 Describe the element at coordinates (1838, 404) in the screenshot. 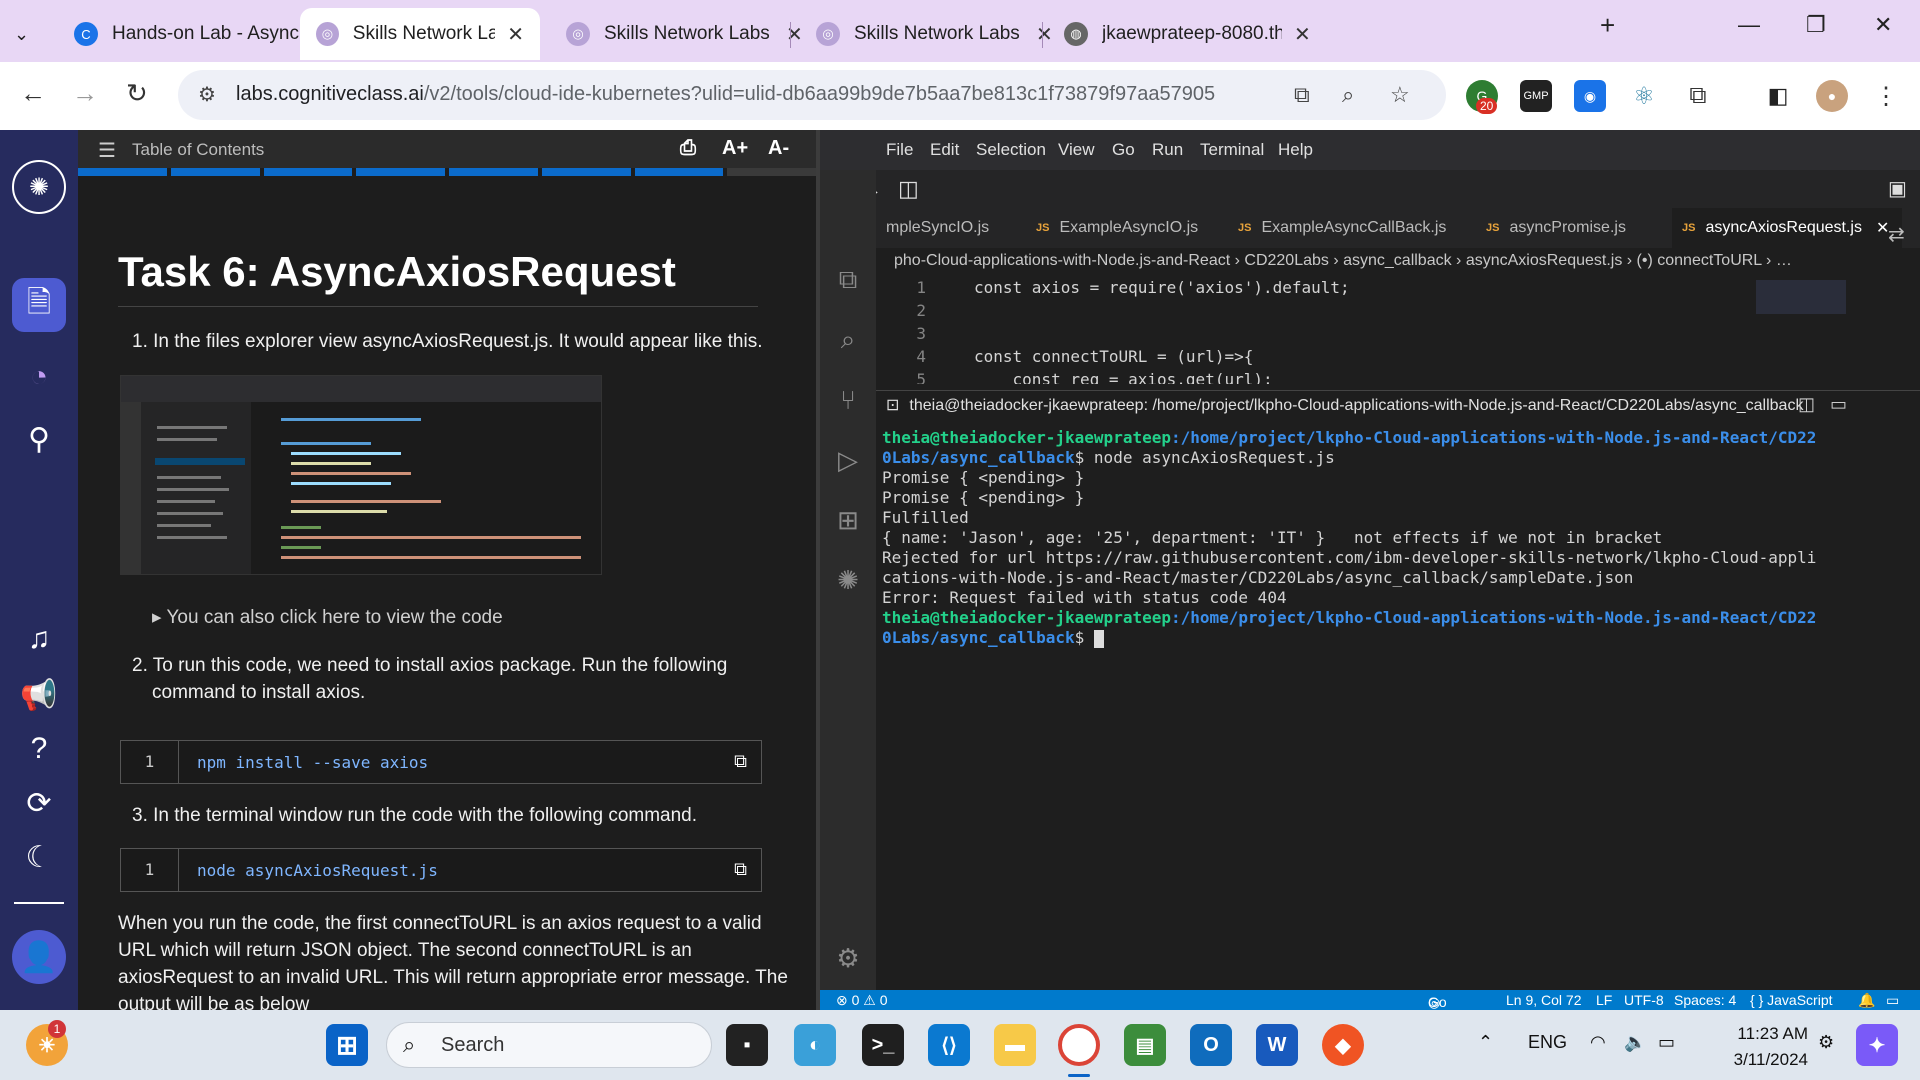

I see `maximize-panel-icon: ▭` at that location.